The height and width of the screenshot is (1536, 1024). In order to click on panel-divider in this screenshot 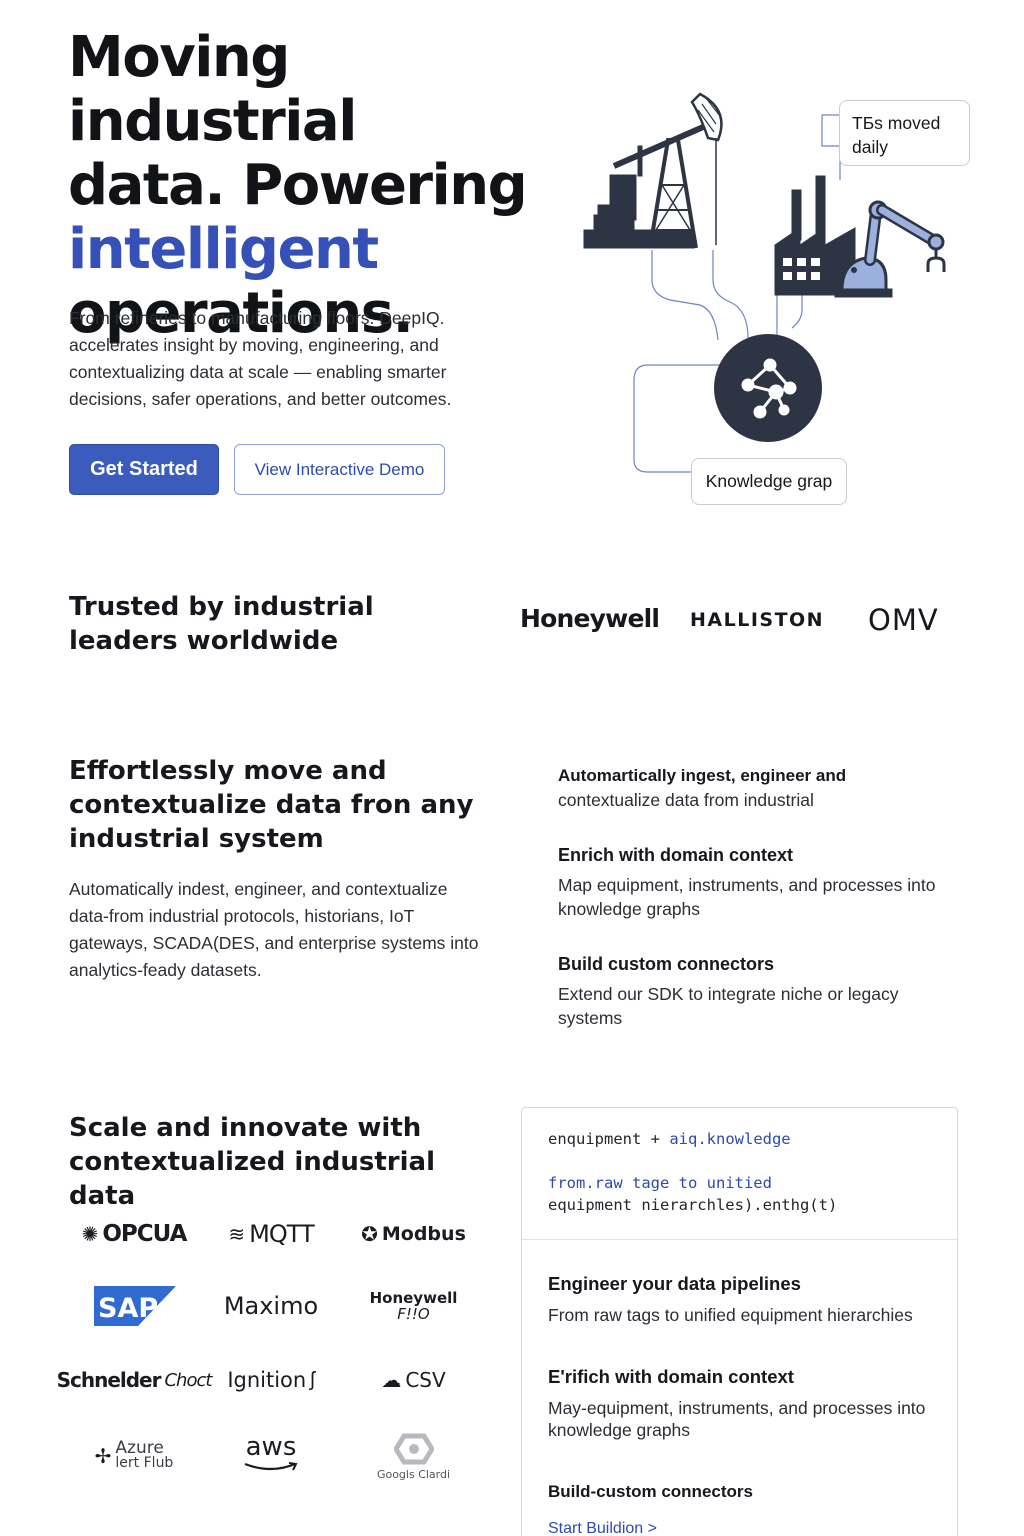, I will do `click(739, 1239)`.